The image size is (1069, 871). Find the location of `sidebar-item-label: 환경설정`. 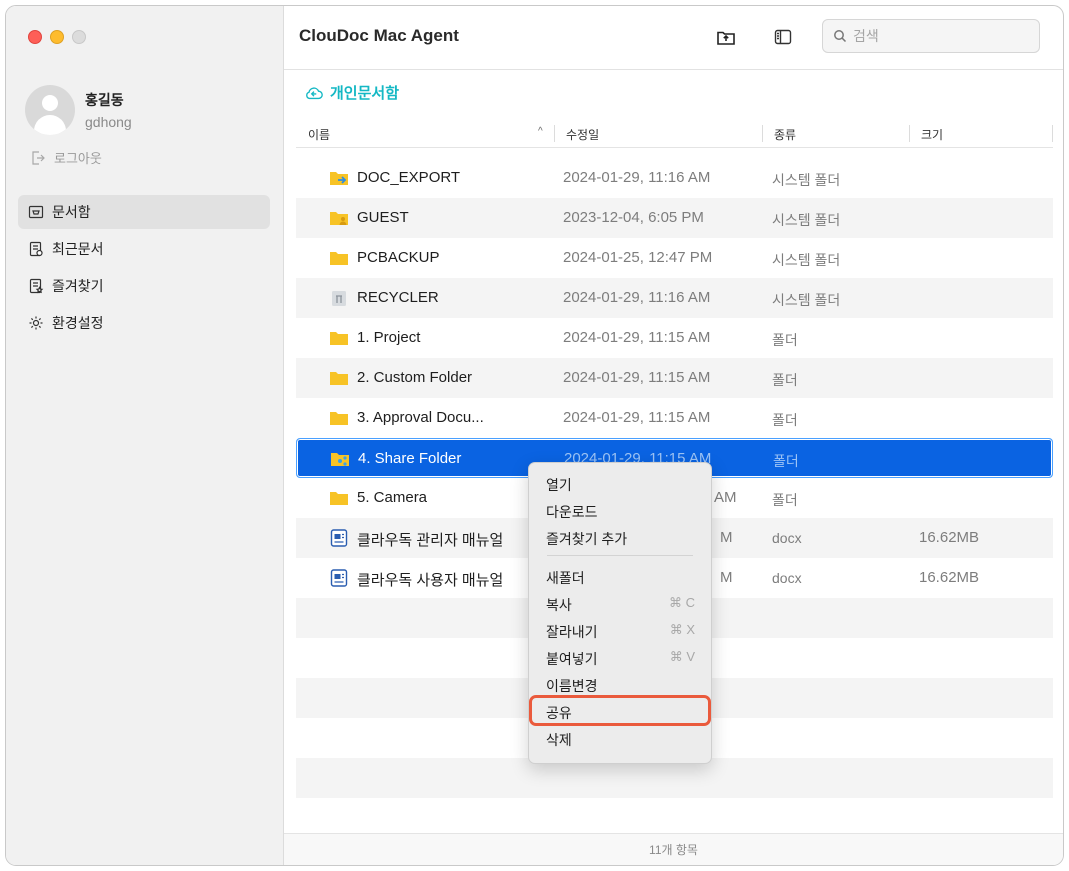

sidebar-item-label: 환경설정 is located at coordinates (78, 323).